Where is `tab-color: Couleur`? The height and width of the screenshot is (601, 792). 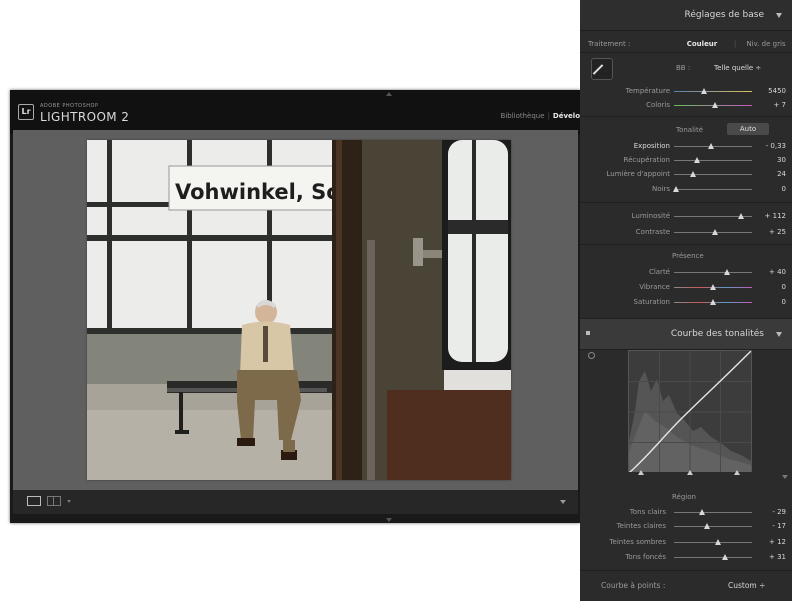 tab-color: Couleur is located at coordinates (702, 44).